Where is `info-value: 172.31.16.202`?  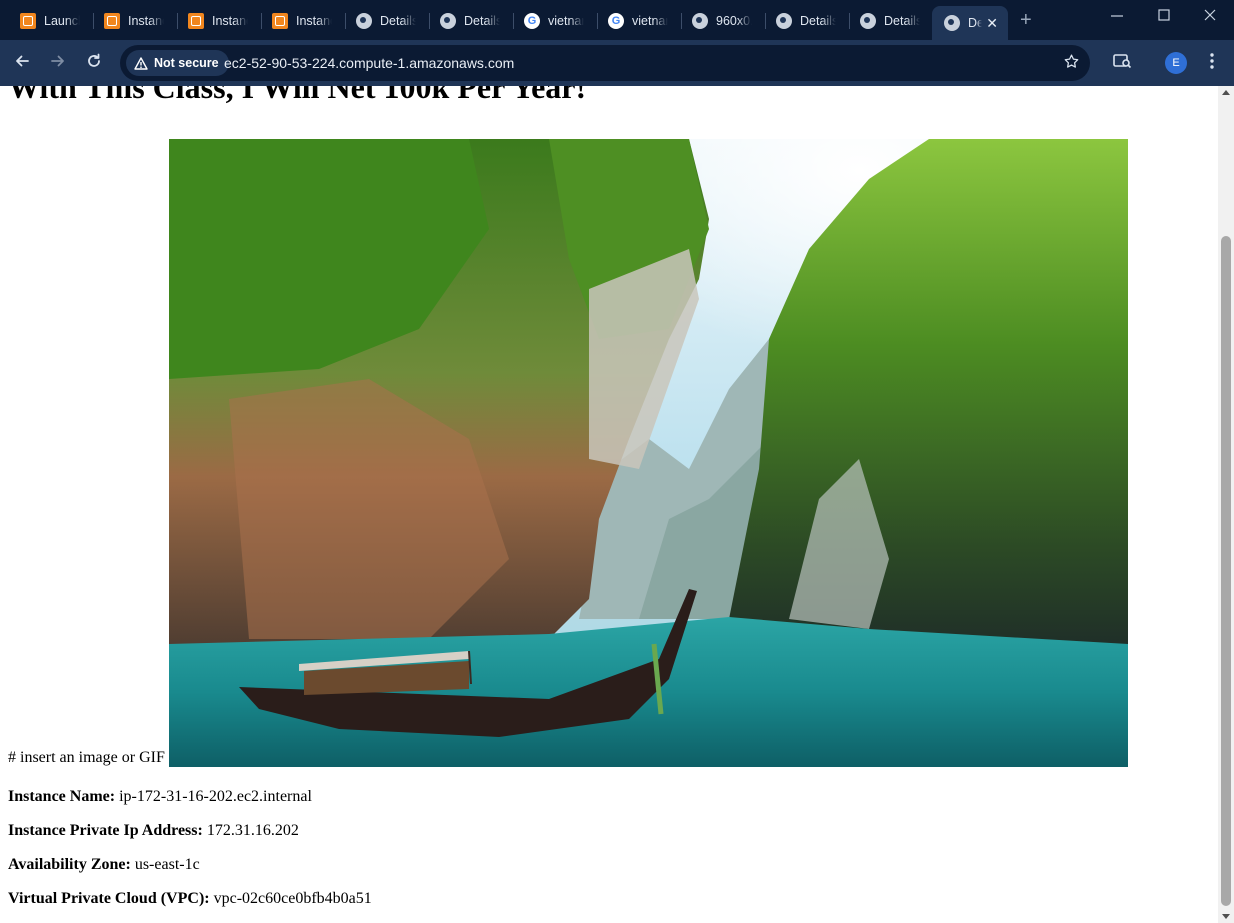 info-value: 172.31.16.202 is located at coordinates (252, 830).